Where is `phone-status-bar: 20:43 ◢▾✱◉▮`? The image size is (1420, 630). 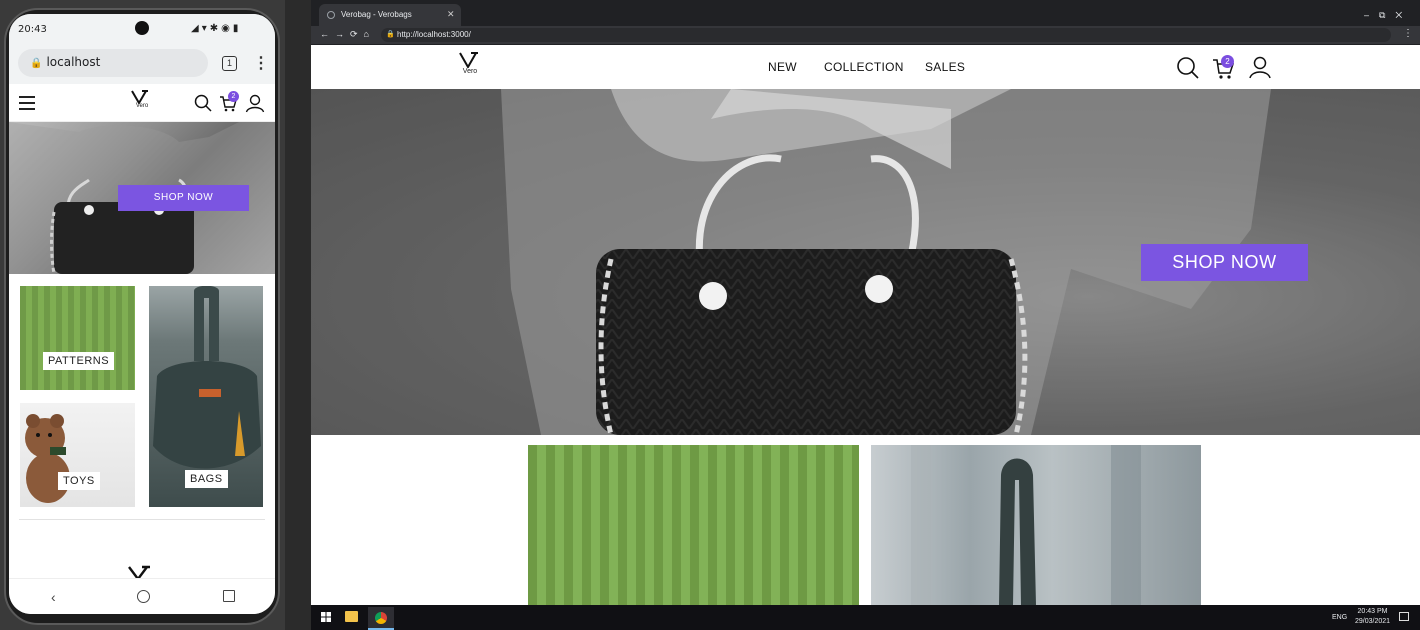
phone-status-bar: 20:43 ◢▾✱◉▮ is located at coordinates (142, 29).